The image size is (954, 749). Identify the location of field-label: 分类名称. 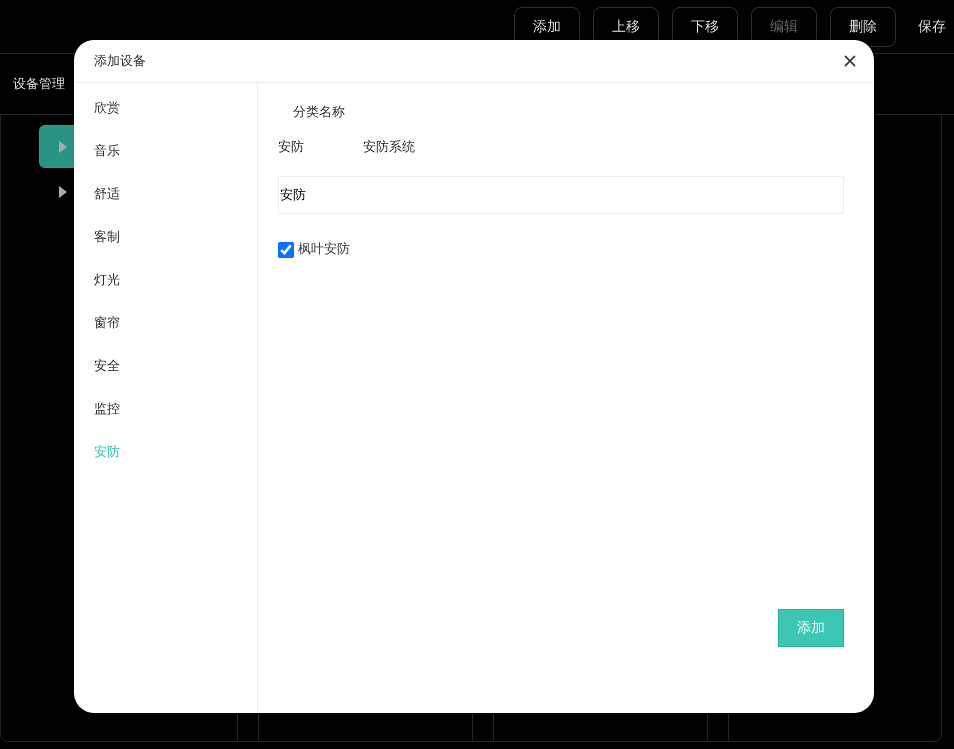
(319, 112).